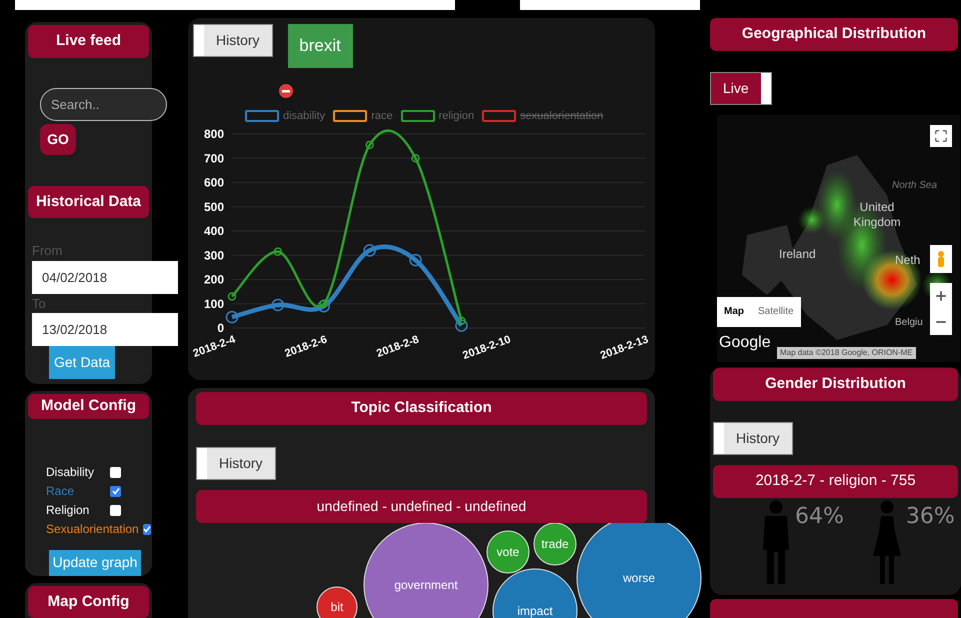 The height and width of the screenshot is (618, 961). What do you see at coordinates (214, 183) in the screenshot?
I see `y-tick-label: 600` at bounding box center [214, 183].